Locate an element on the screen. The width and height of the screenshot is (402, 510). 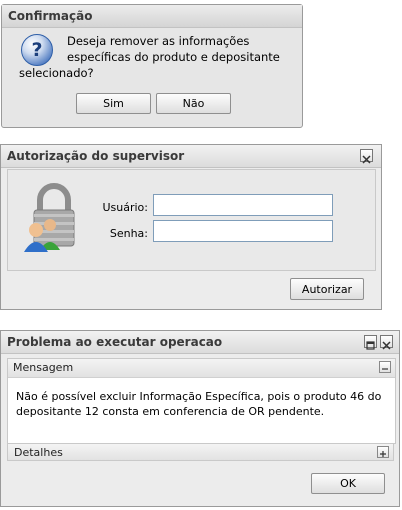
user-input is located at coordinates (243, 205).